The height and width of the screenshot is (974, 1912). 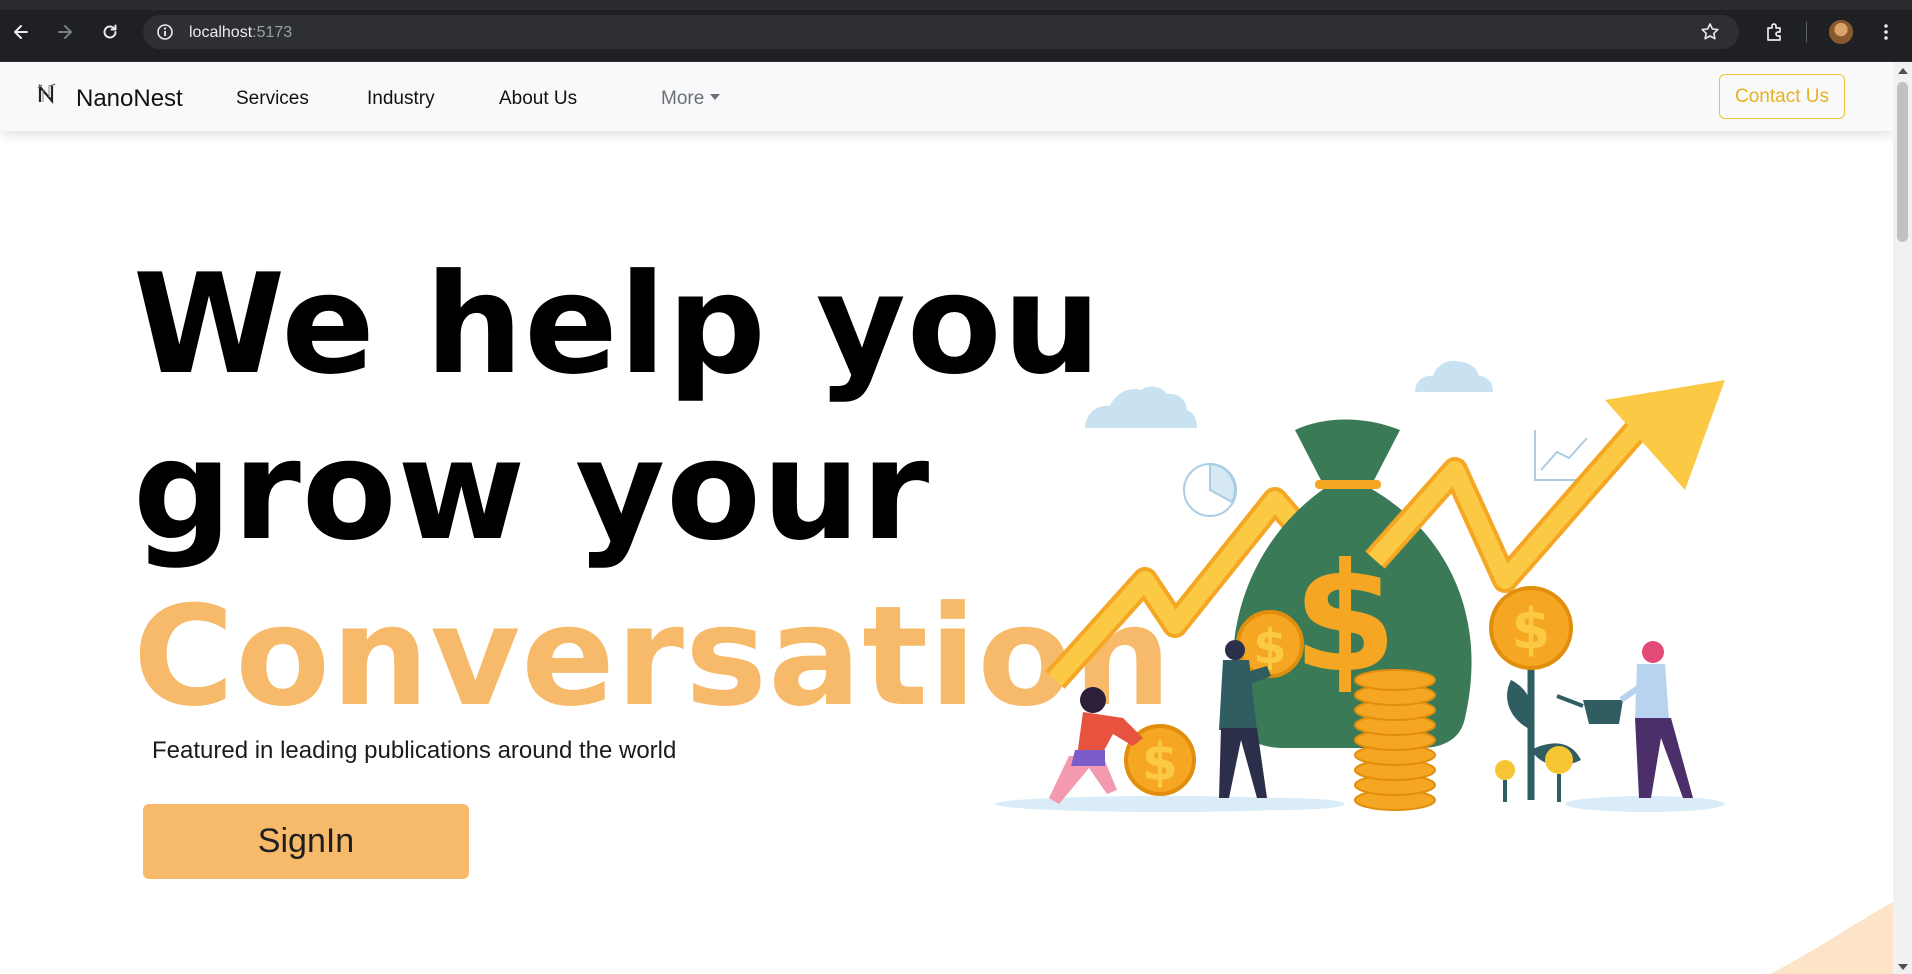 I want to click on brand-name: NanoNest, so click(x=129, y=99).